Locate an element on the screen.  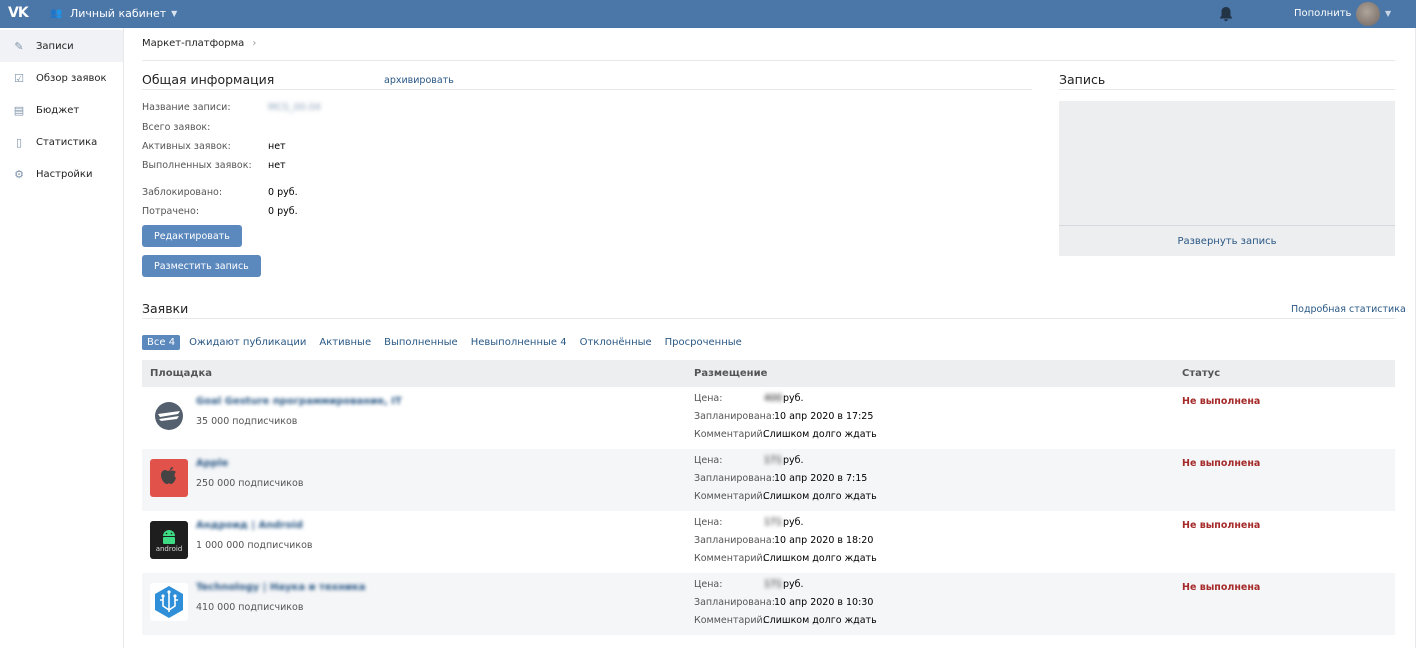
general-info-title: Общая информация is located at coordinates (208, 79).